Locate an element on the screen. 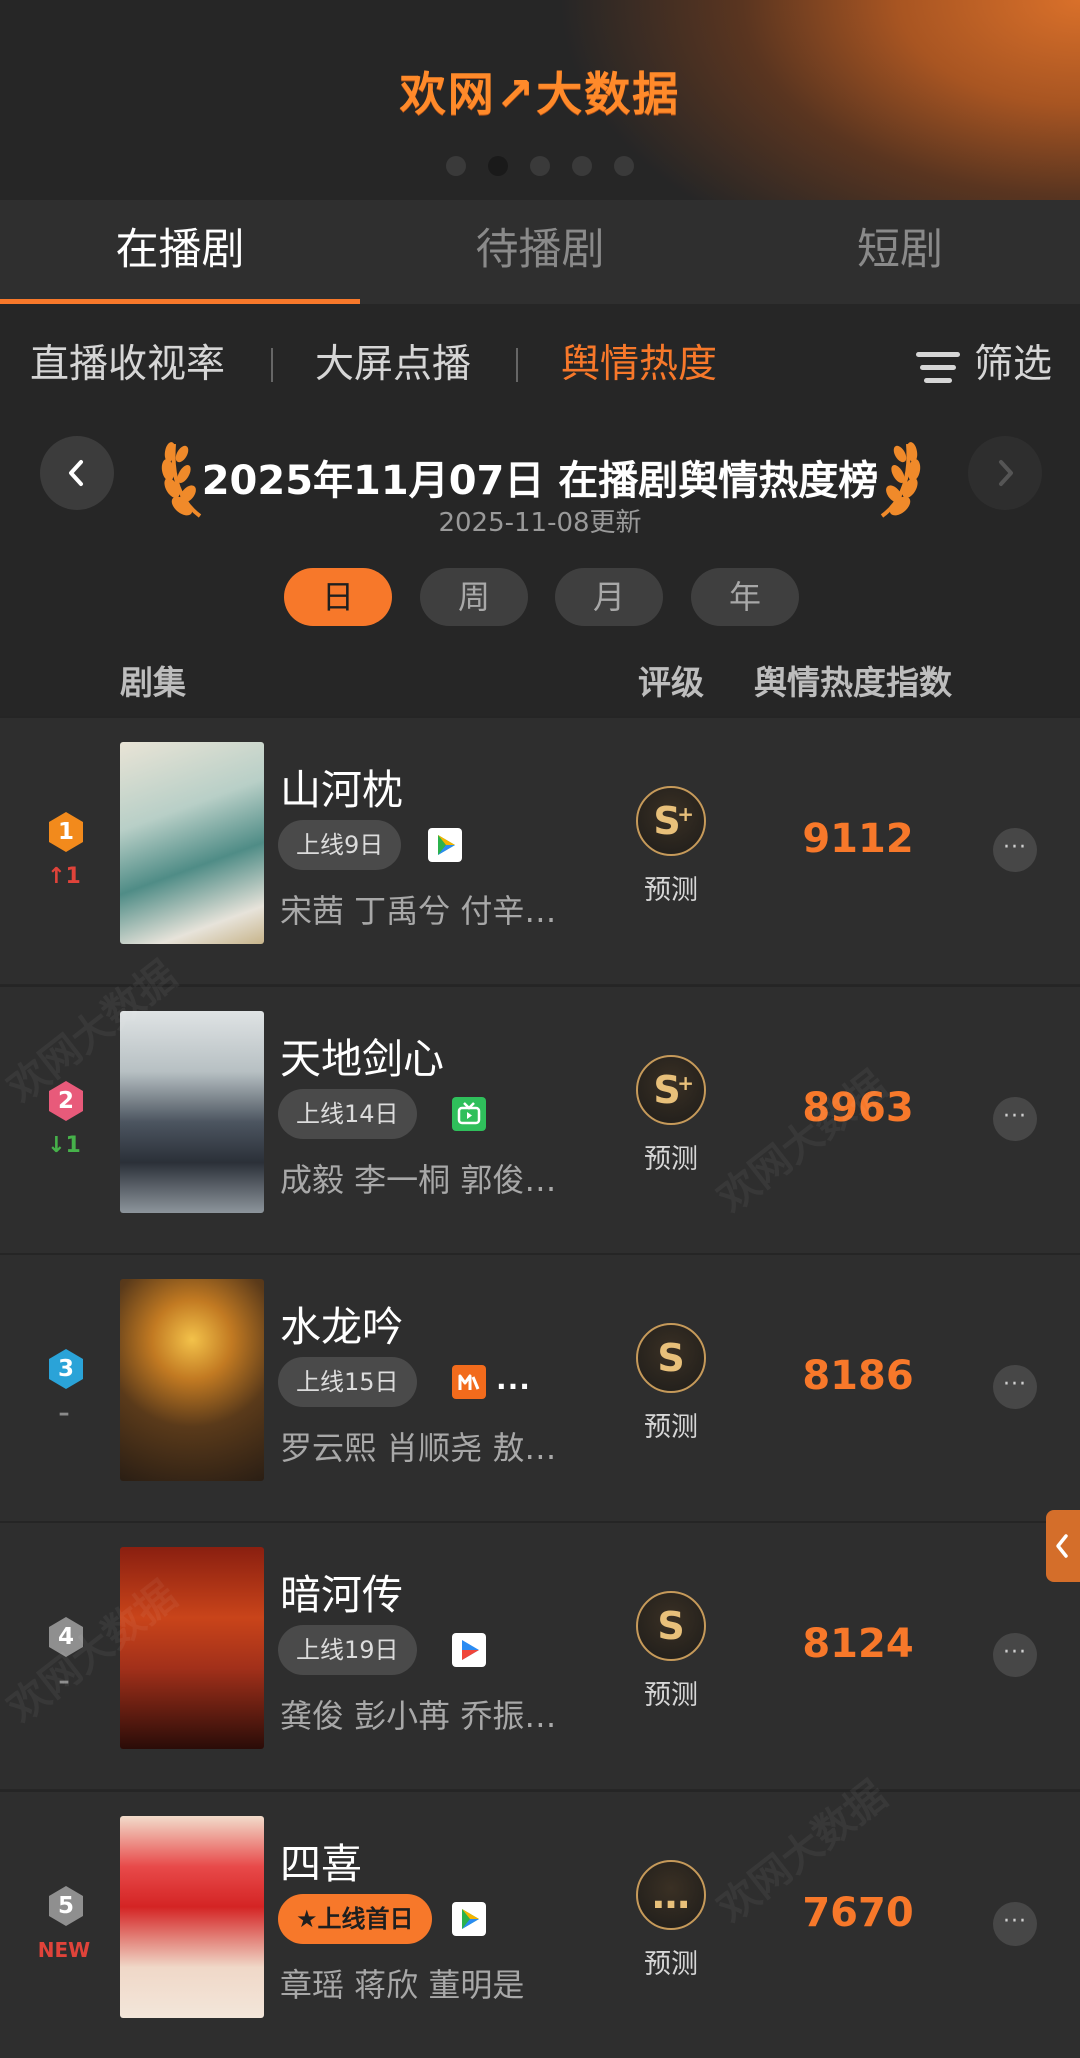 This screenshot has width=1080, height=2058. table-row: 4– 暗河传 上线19日 龚俊 彭小苒 乔振… S 预测 8124 ··· is located at coordinates (540, 1655).